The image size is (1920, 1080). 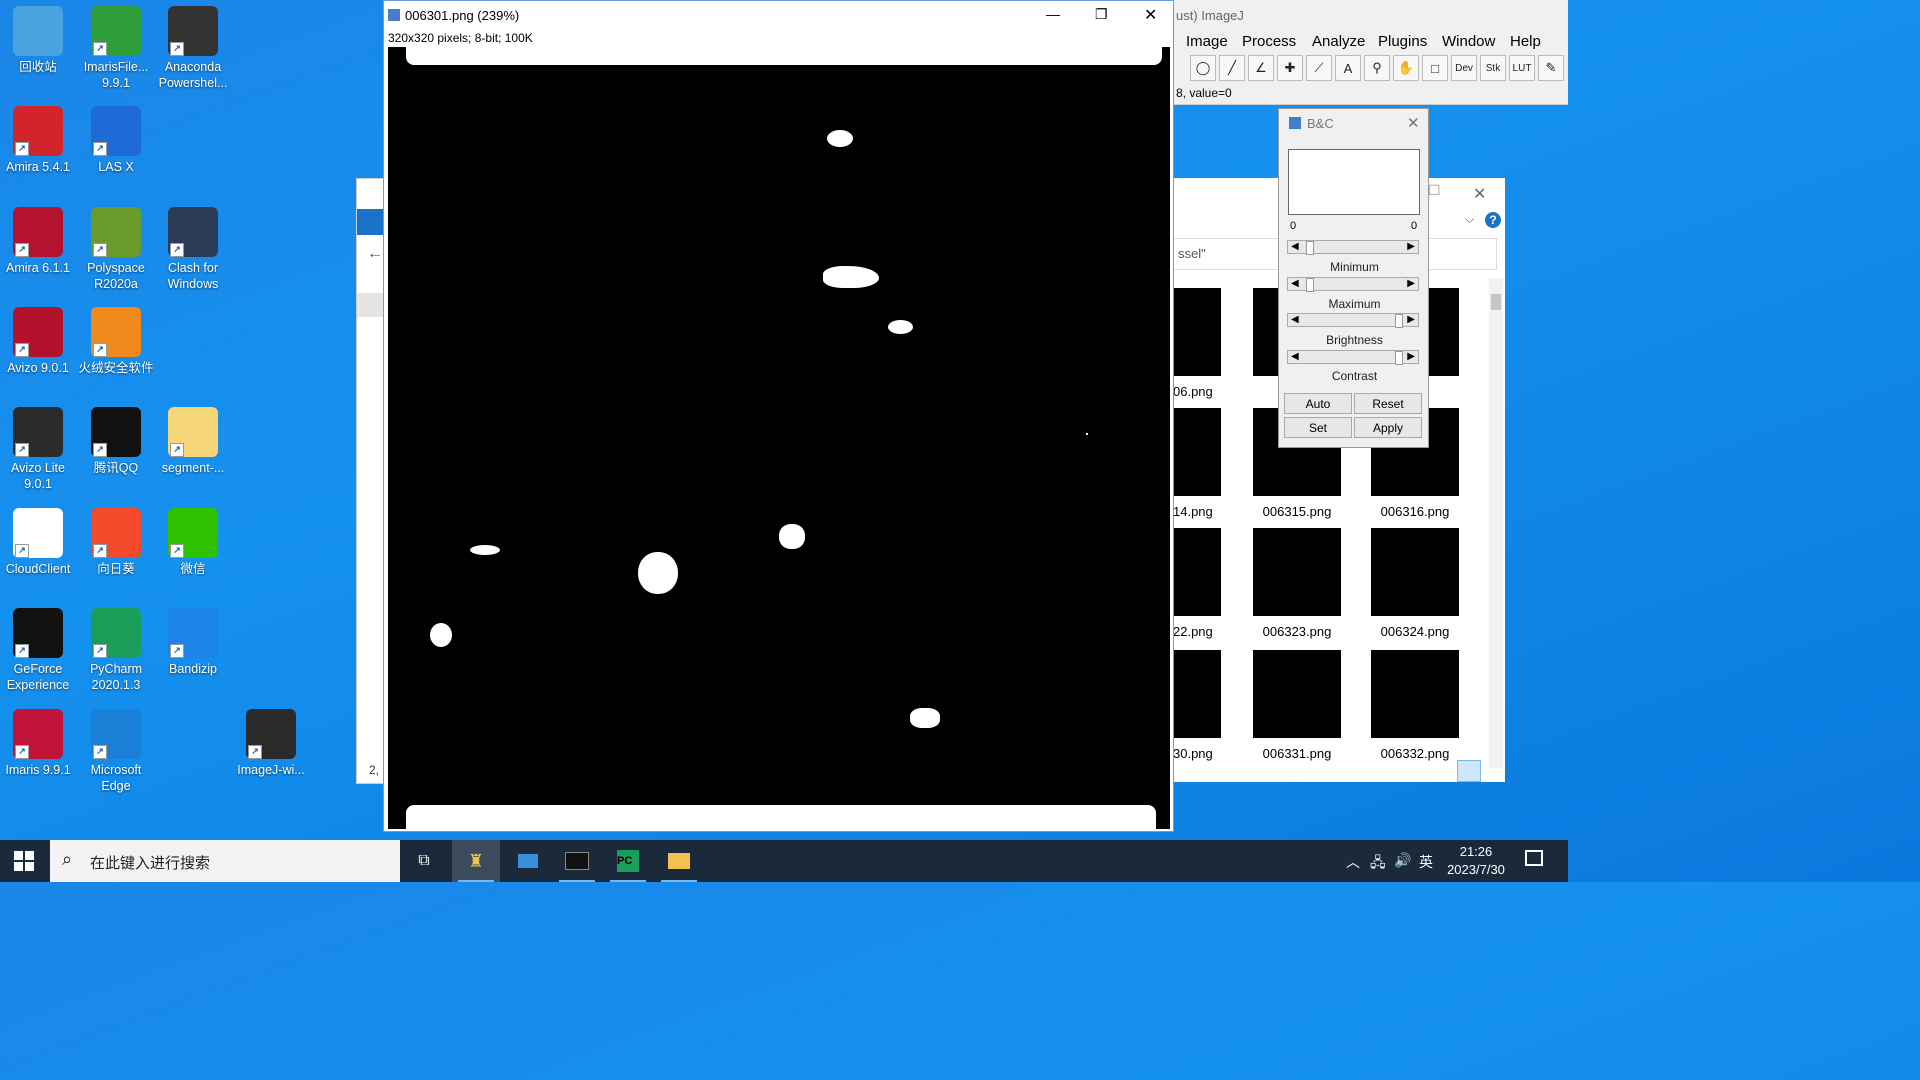 I want to click on desktop-shortcut: ↗ GeForce Experience, so click(x=38, y=650).